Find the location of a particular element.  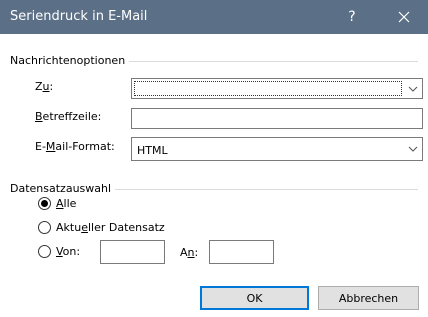

close-icon is located at coordinates (404, 17).